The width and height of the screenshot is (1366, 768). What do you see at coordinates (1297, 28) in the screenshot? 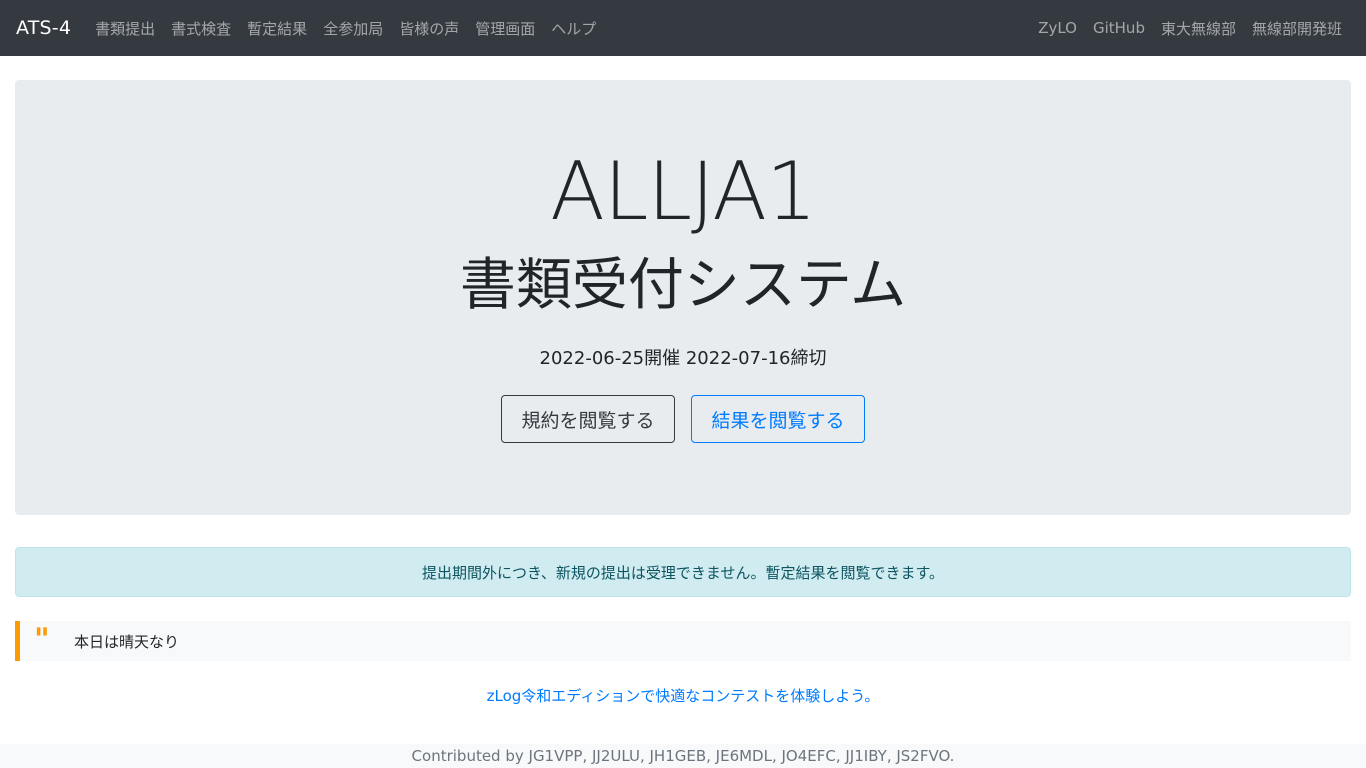
I see `nav-link-dev-team: 無線部開発班` at bounding box center [1297, 28].